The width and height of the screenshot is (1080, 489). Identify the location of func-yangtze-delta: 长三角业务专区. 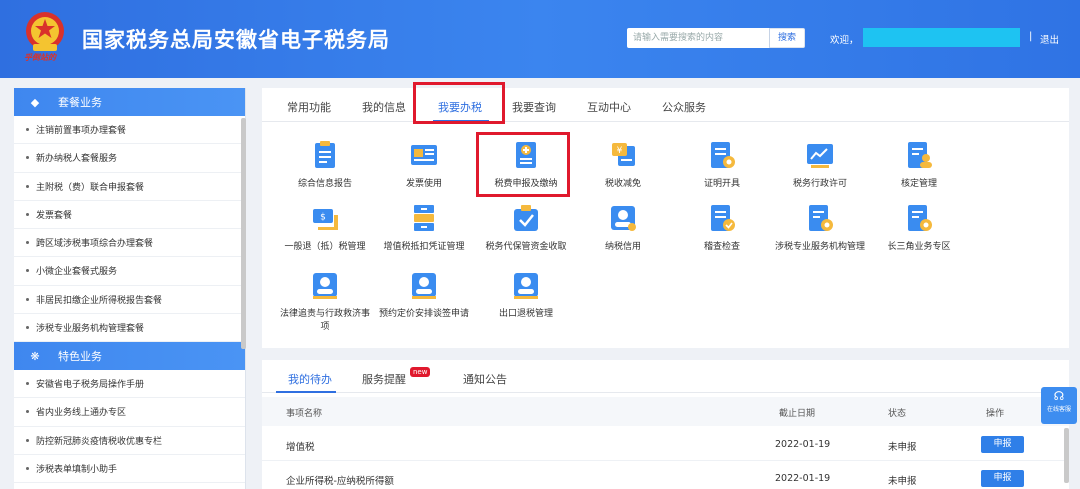
(919, 228).